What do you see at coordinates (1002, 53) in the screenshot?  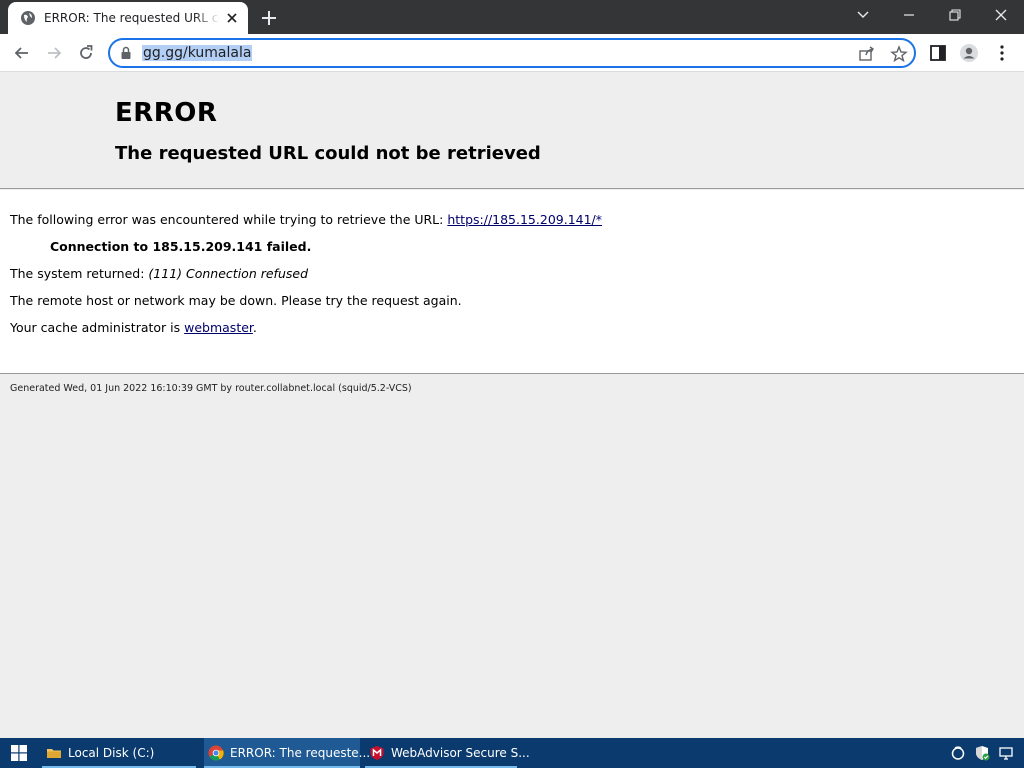 I see `more-menu-icon` at bounding box center [1002, 53].